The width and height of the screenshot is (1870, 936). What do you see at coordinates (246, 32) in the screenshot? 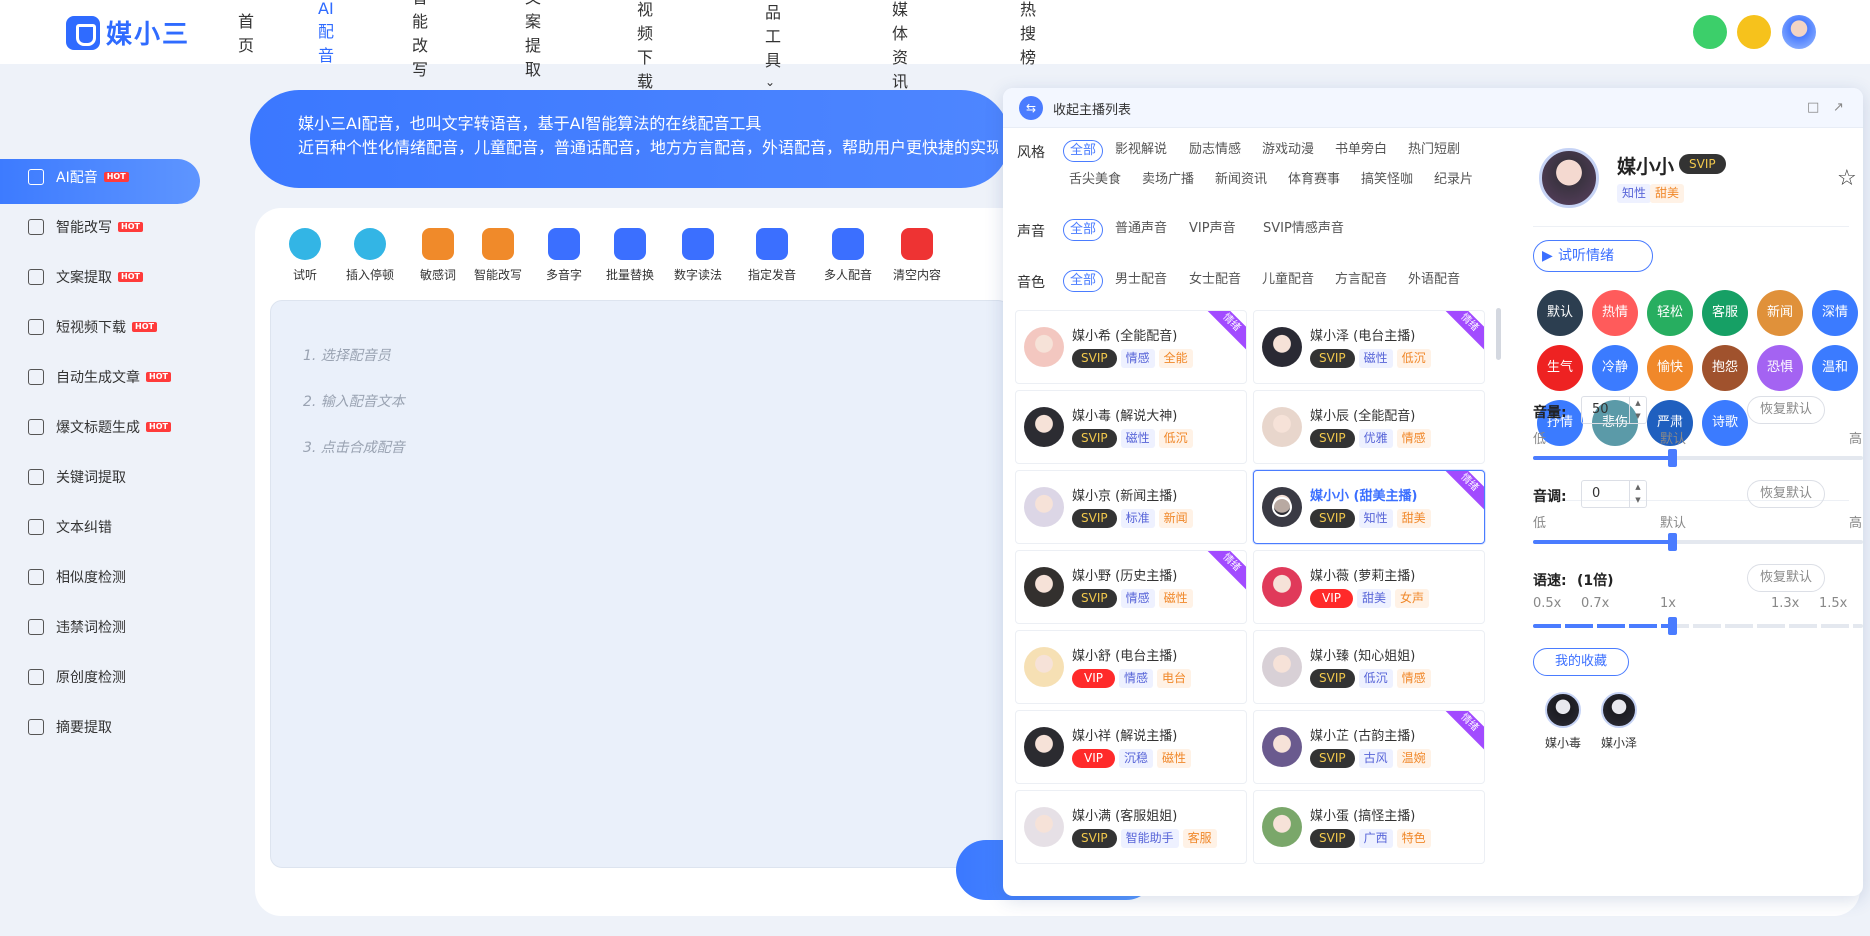
I see `nav-home: 首页` at bounding box center [246, 32].